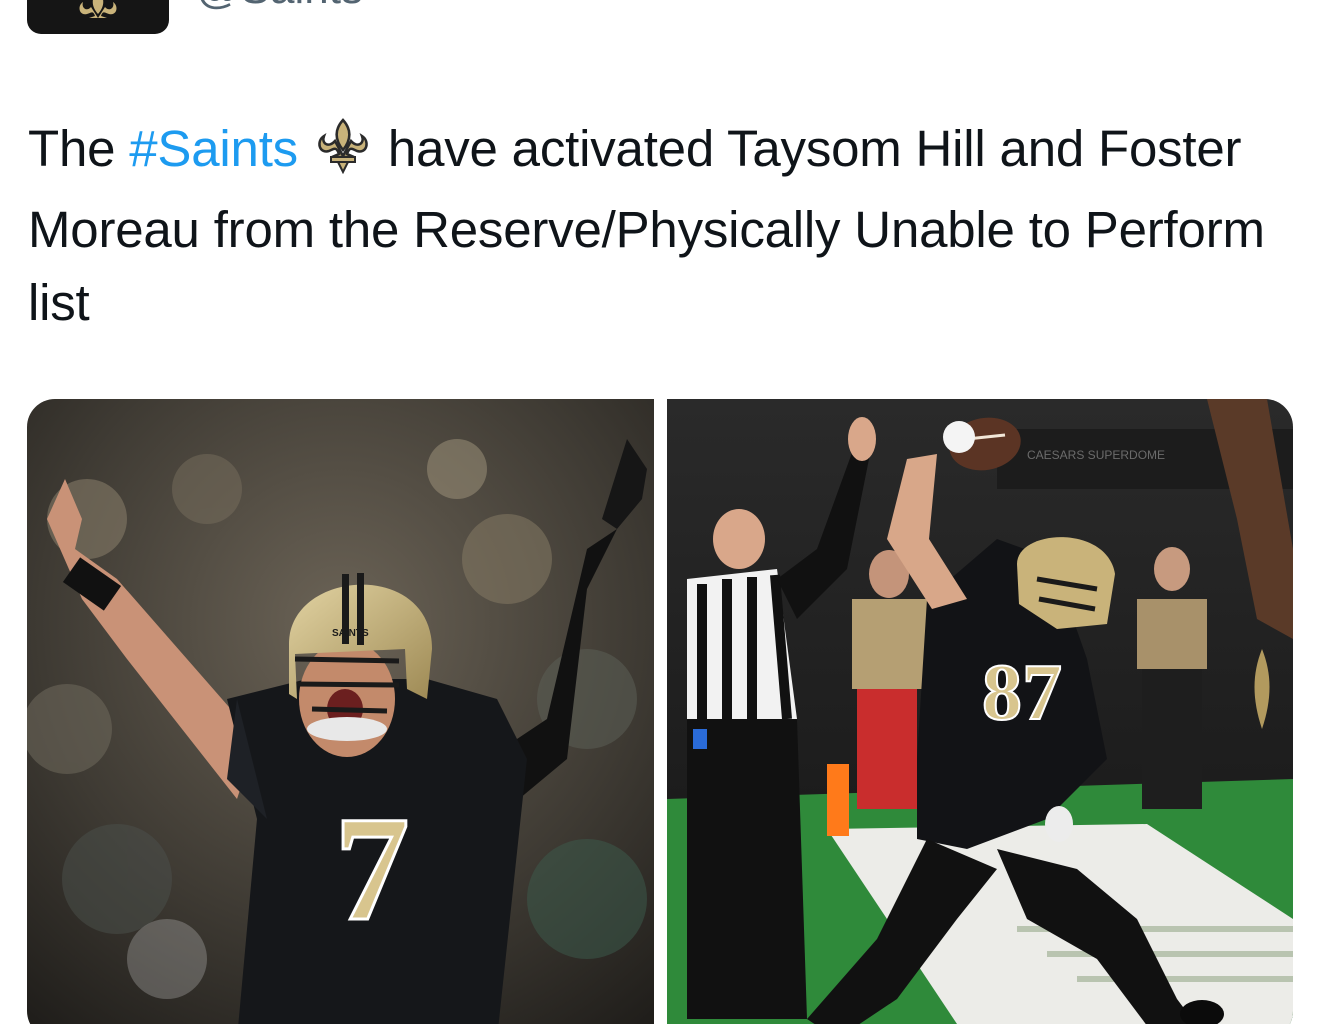 The width and height of the screenshot is (1320, 1024). What do you see at coordinates (1022, 693) in the screenshot?
I see `player-jersey-number: 87` at bounding box center [1022, 693].